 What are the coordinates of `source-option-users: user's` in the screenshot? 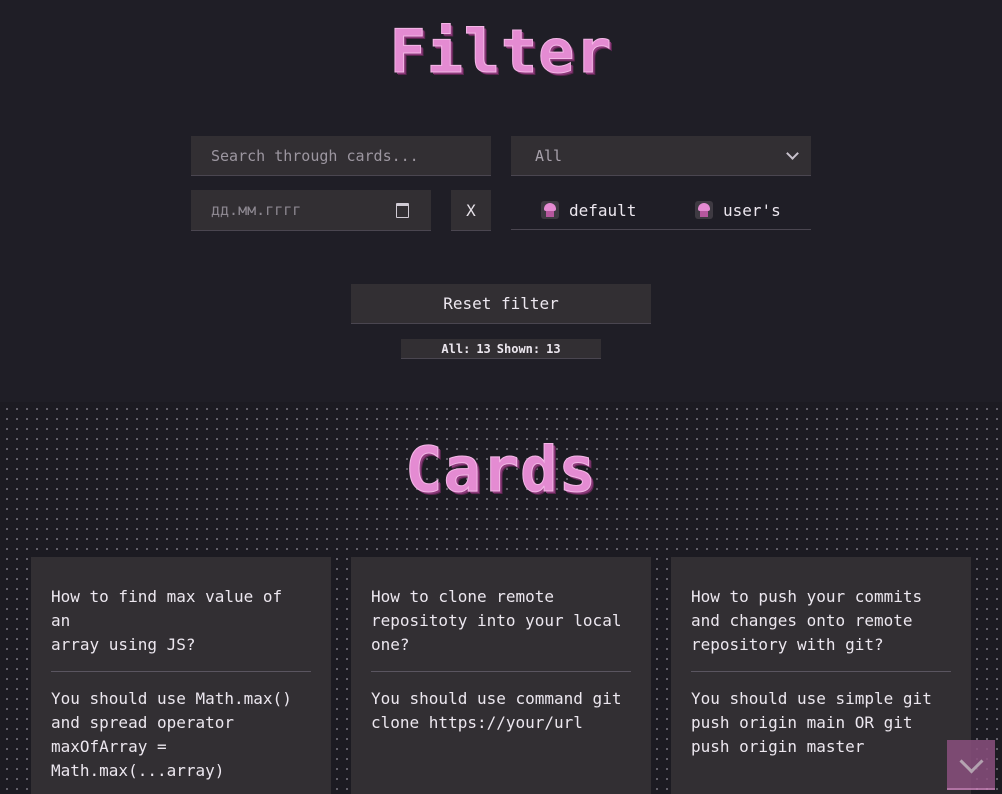 It's located at (738, 210).